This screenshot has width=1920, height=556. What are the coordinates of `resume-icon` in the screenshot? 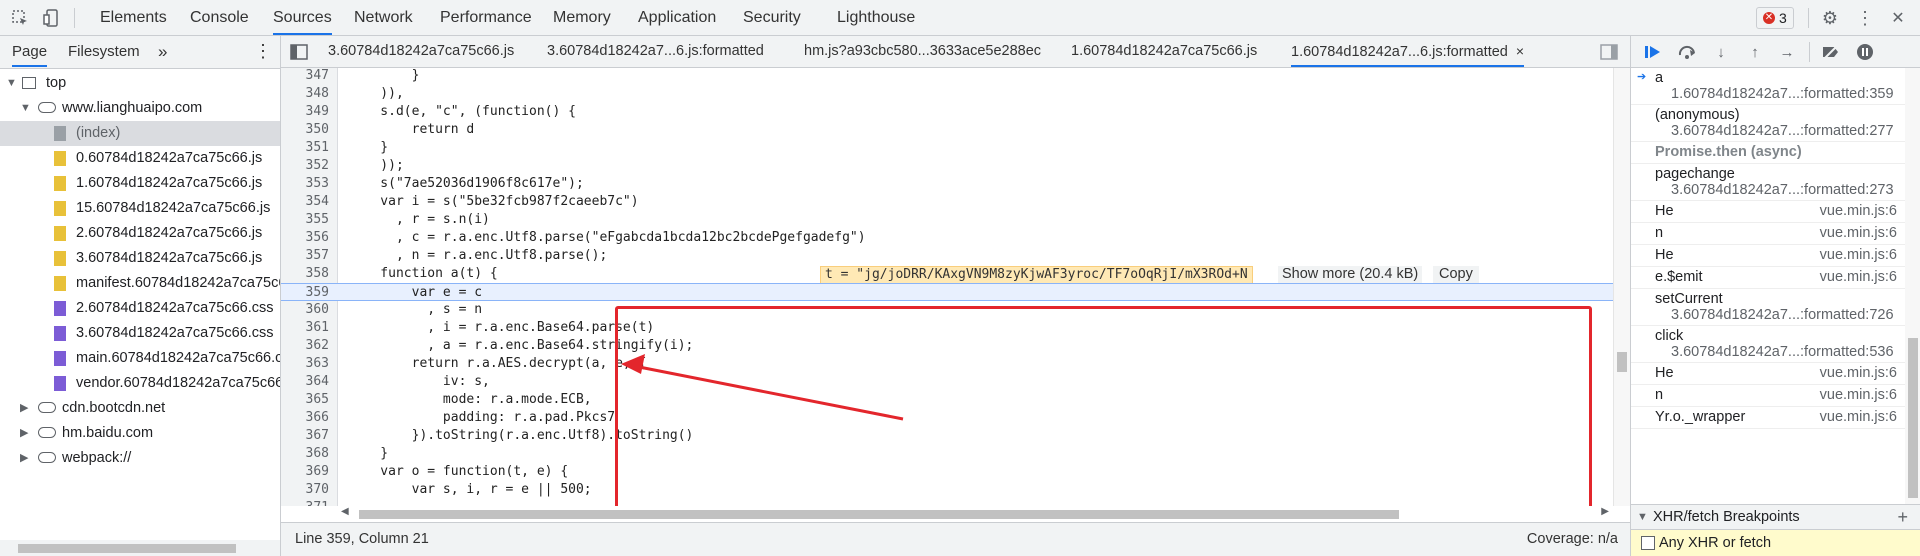 It's located at (1653, 52).